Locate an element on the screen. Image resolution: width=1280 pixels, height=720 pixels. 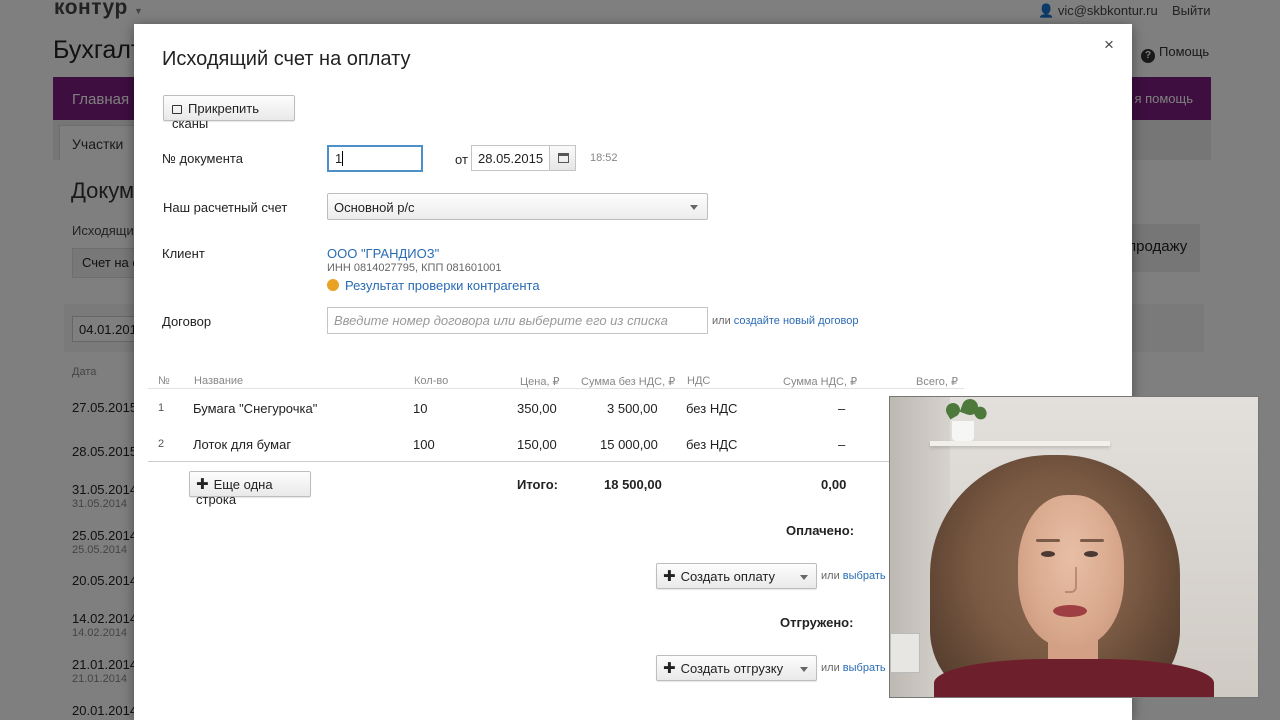
shipped-label: Отгружено: is located at coordinates (817, 622).